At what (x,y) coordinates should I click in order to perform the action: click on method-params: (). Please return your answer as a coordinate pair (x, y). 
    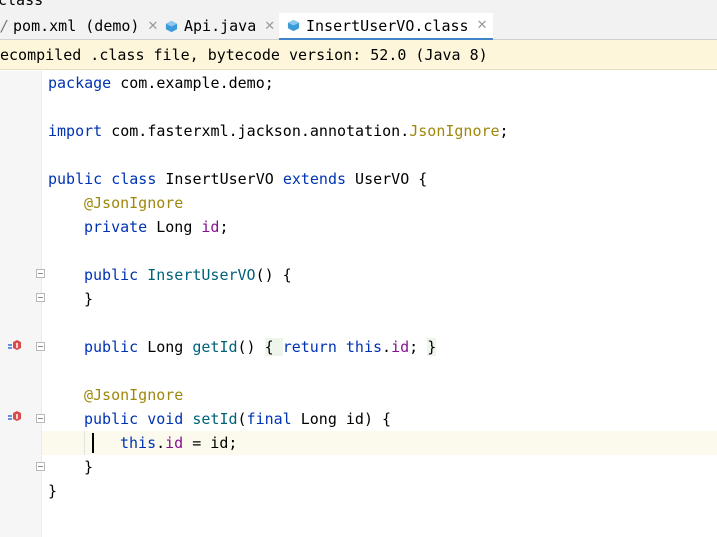
    Looking at the image, I should click on (251, 347).